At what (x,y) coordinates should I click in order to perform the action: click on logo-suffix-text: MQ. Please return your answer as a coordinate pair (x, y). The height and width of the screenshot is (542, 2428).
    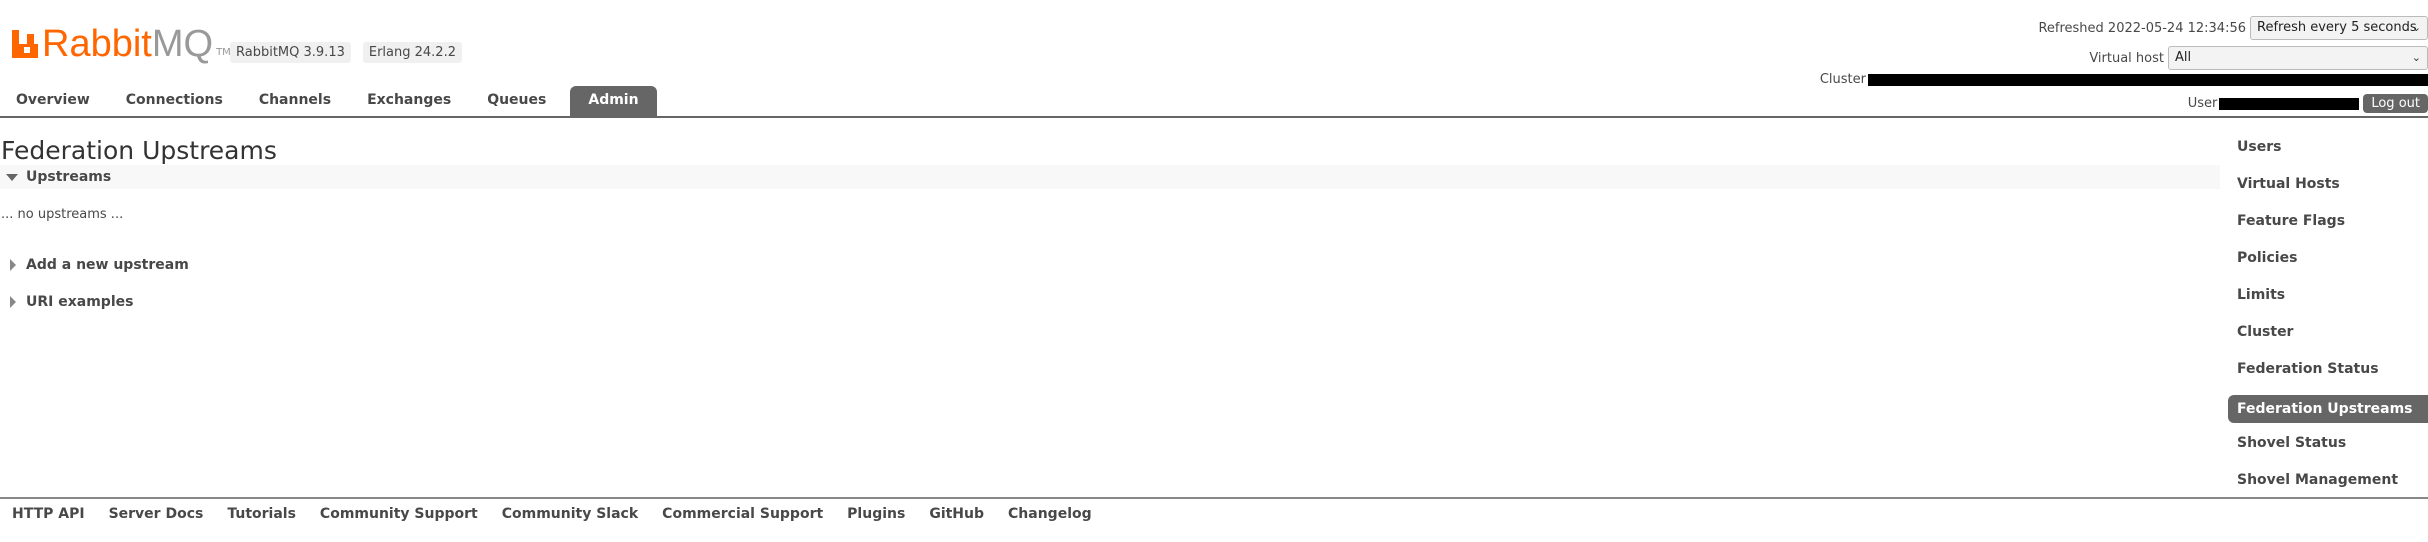
    Looking at the image, I should click on (182, 44).